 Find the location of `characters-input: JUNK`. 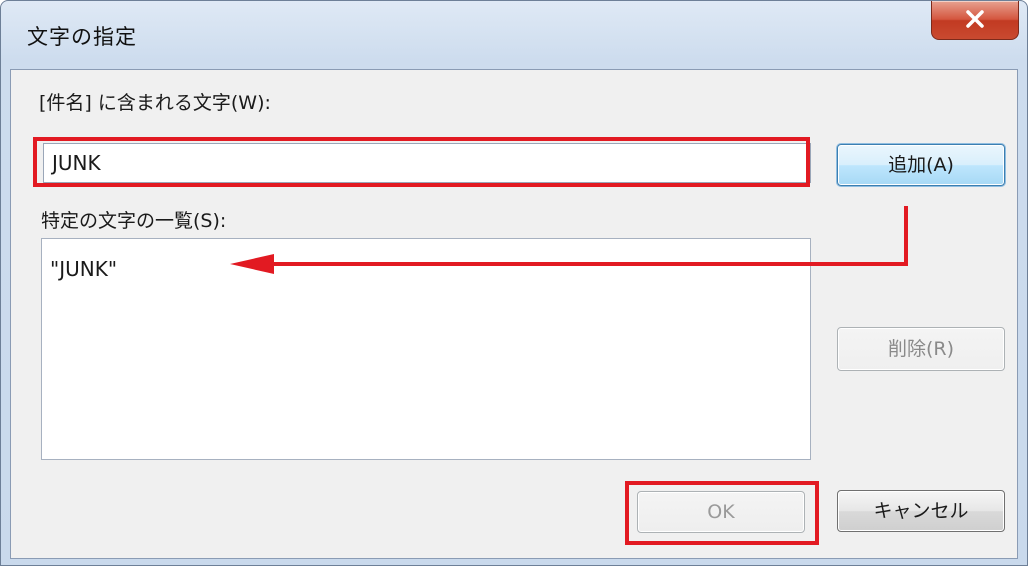

characters-input: JUNK is located at coordinates (427, 163).